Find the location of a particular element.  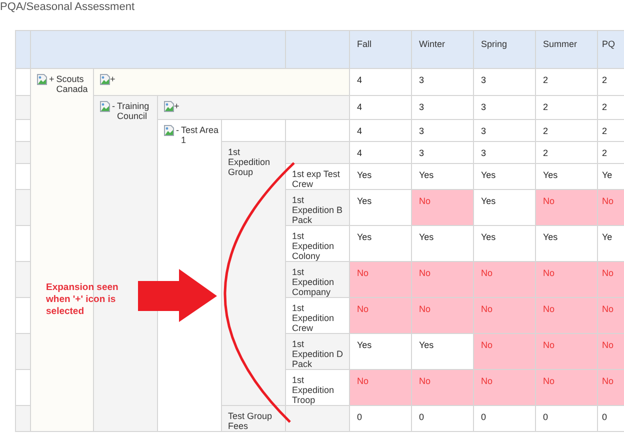

row-label: 1st Expedition Colony is located at coordinates (314, 246).